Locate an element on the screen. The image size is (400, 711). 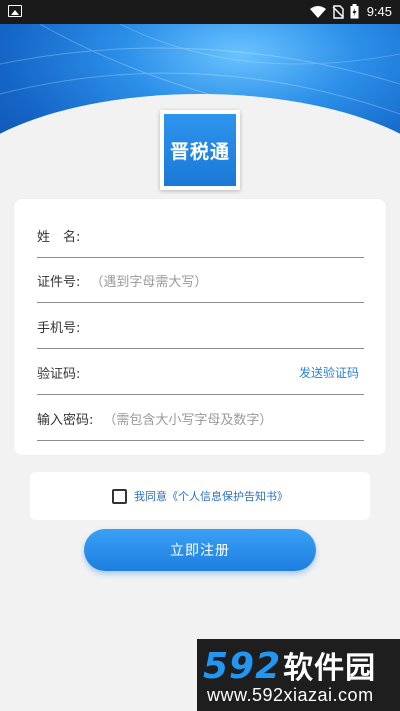
password-placeholder: （需包含大小写字母及数字） is located at coordinates (188, 420).